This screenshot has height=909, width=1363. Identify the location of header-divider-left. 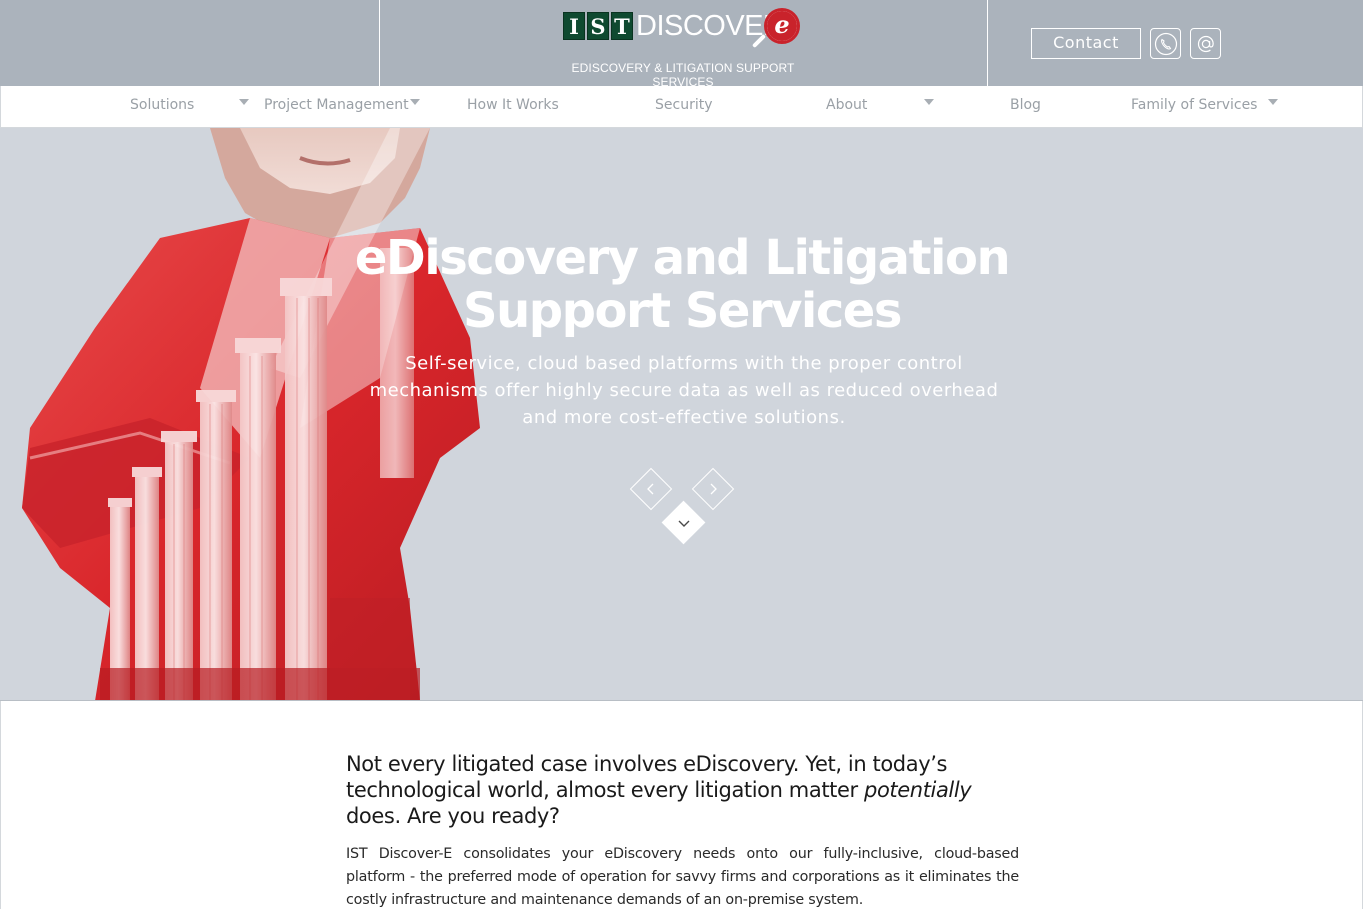
(379, 43).